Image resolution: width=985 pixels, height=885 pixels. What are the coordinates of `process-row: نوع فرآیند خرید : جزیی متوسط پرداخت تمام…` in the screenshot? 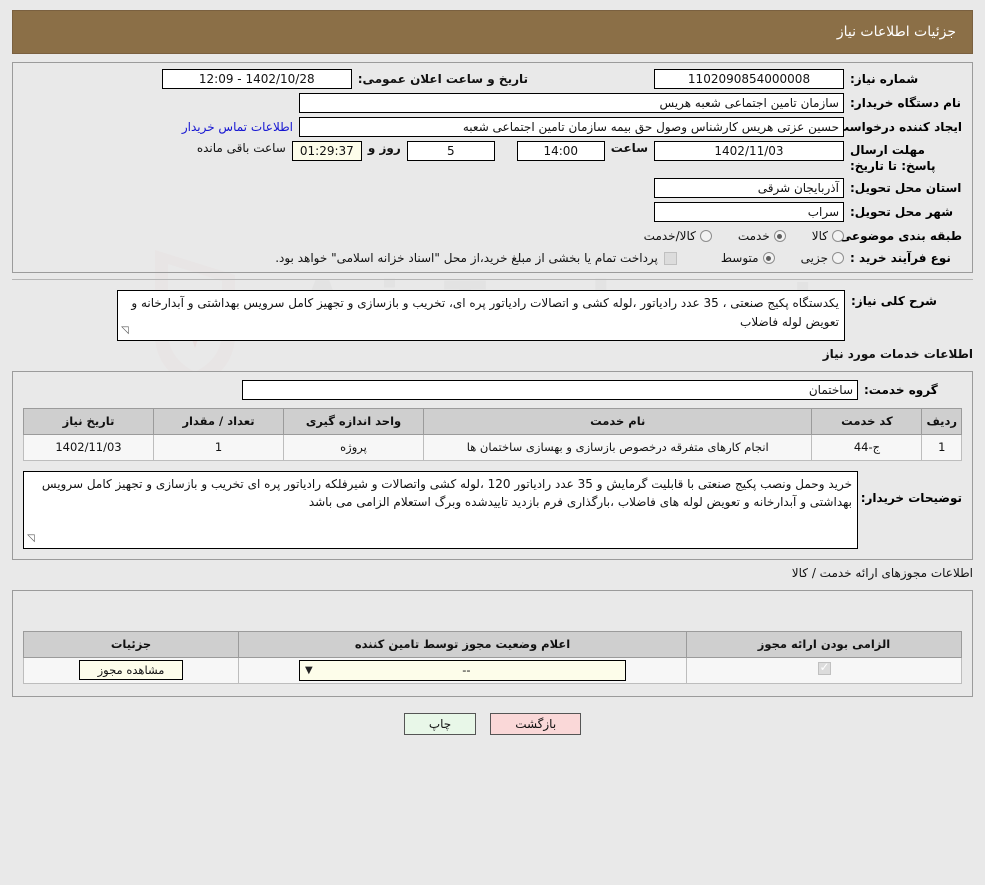 It's located at (492, 260).